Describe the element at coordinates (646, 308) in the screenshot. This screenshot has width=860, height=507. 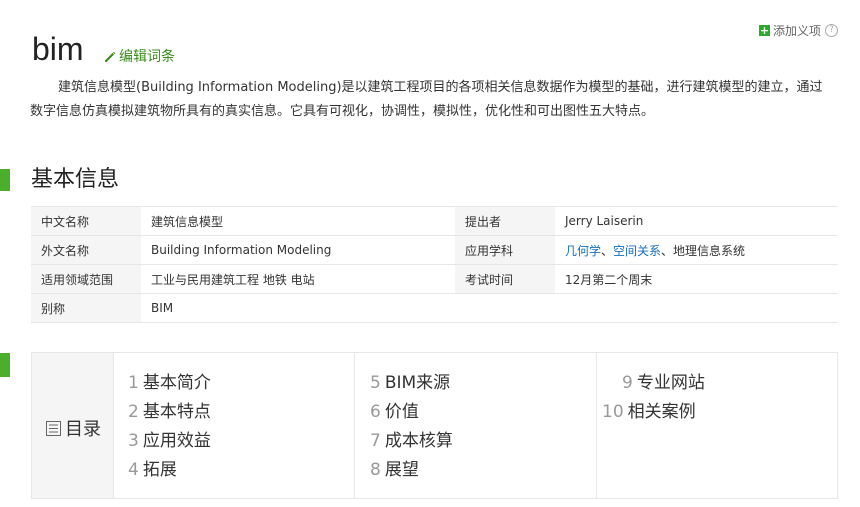
I see `info-empty-cell` at that location.